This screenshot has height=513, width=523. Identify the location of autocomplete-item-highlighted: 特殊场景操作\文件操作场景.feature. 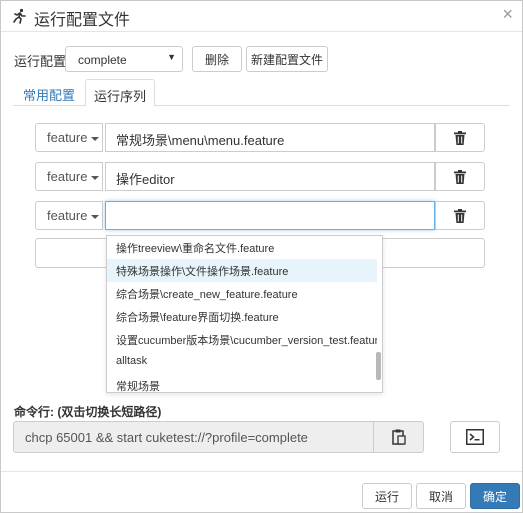
(242, 270).